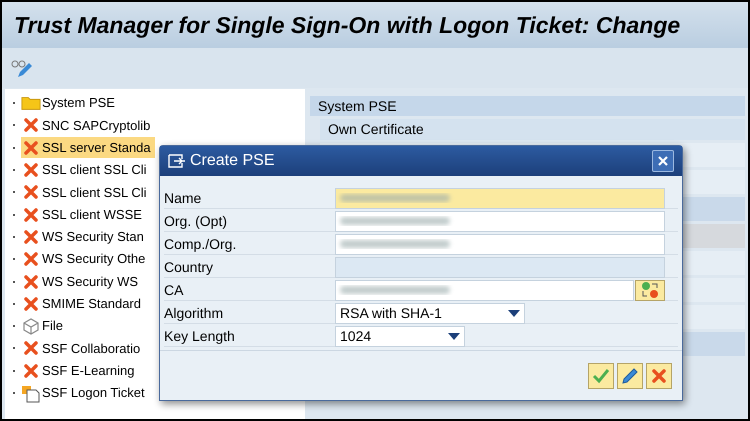 Image resolution: width=750 pixels, height=421 pixels. Describe the element at coordinates (31, 393) in the screenshot. I see `document-icon` at that location.